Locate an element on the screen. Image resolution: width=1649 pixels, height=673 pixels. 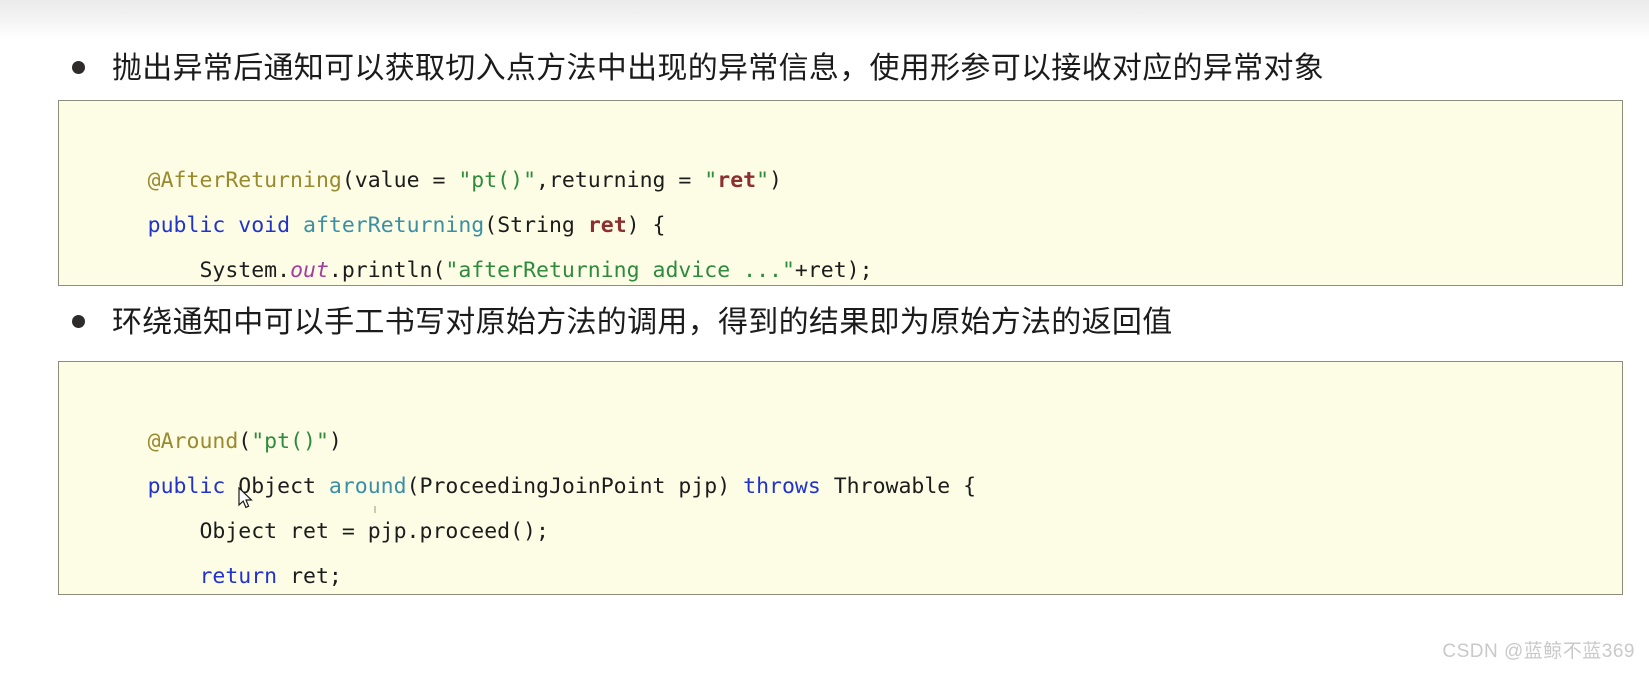
code-token: Throwable { is located at coordinates (898, 486).